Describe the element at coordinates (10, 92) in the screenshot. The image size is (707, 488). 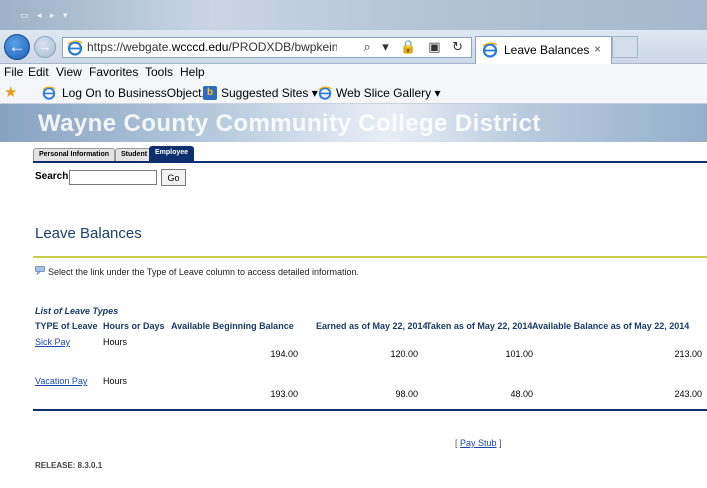
I see `favorites-star-icon: ★` at that location.